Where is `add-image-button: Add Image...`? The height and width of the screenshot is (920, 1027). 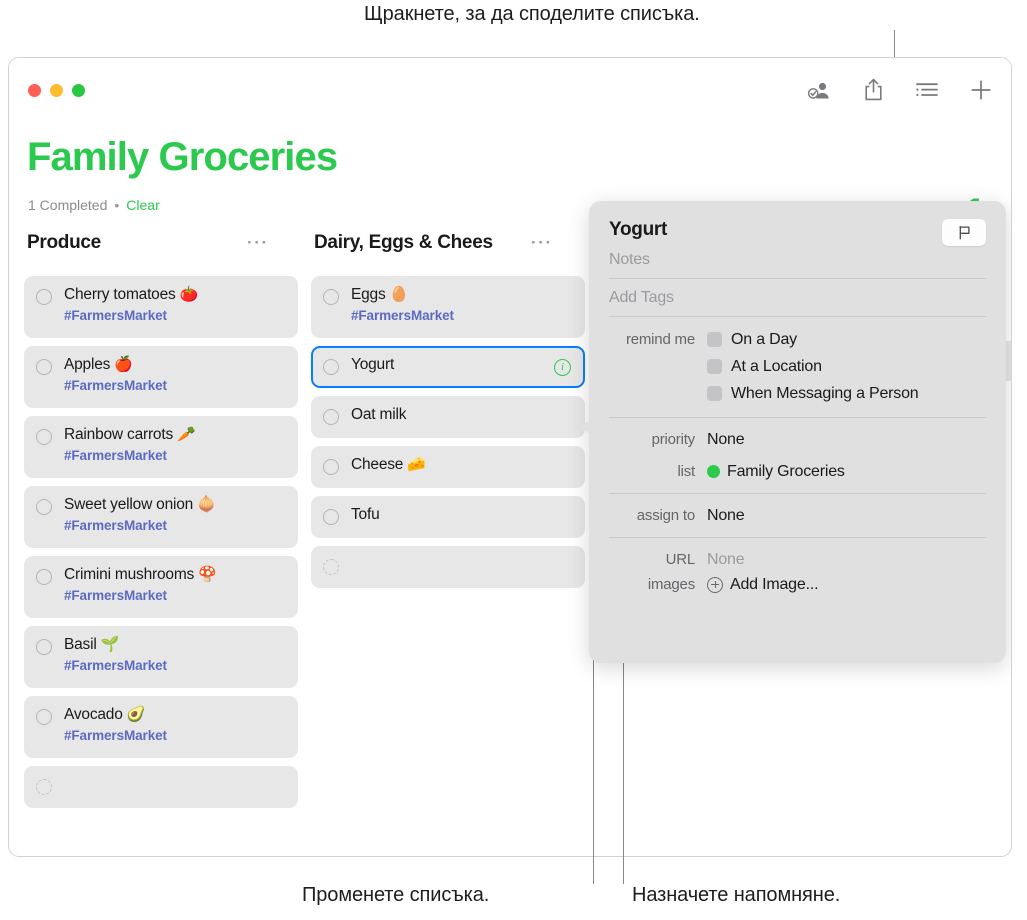 add-image-button: Add Image... is located at coordinates (763, 584).